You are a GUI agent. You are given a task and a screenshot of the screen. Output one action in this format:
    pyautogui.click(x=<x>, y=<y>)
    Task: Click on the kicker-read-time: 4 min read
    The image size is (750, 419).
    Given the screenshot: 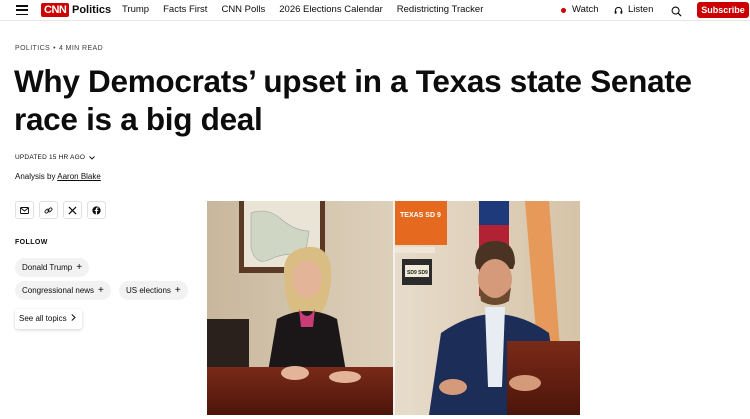 What is the action you would take?
    pyautogui.click(x=81, y=48)
    